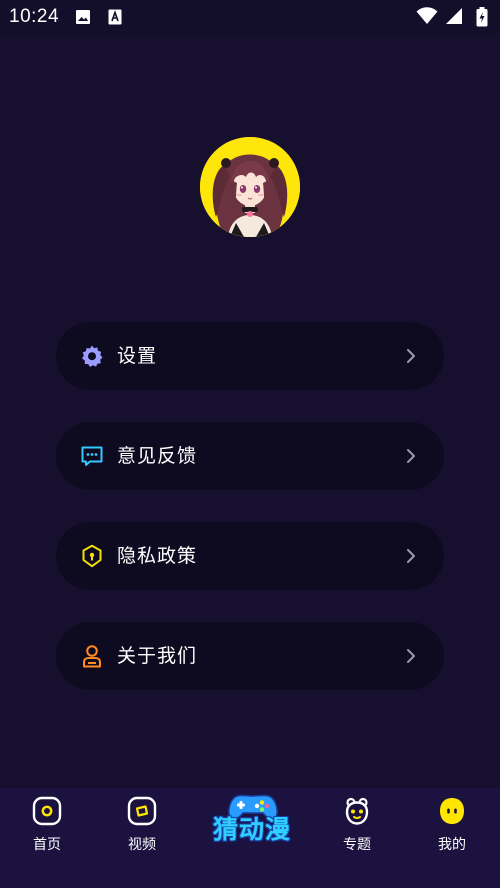 Image resolution: width=500 pixels, height=888 pixels. I want to click on avatar, so click(250, 187).